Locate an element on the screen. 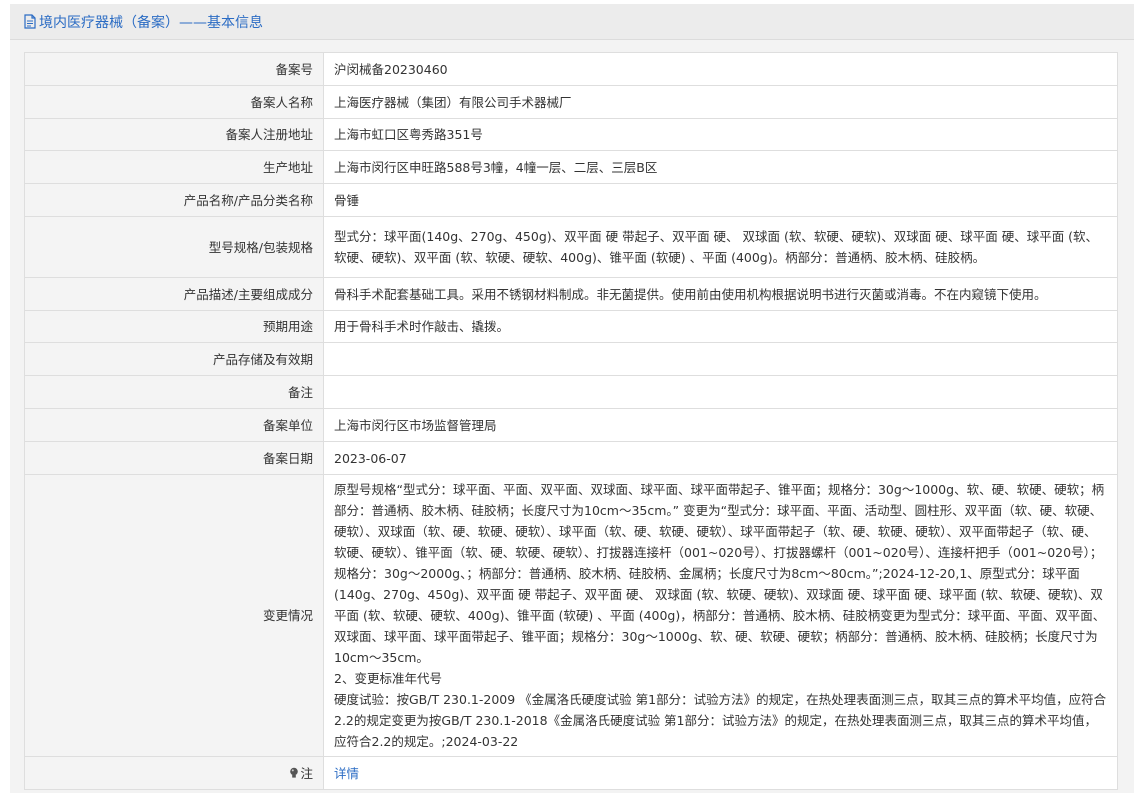 Image resolution: width=1137 pixels, height=793 pixels. field-label: 变更情况 is located at coordinates (174, 615).